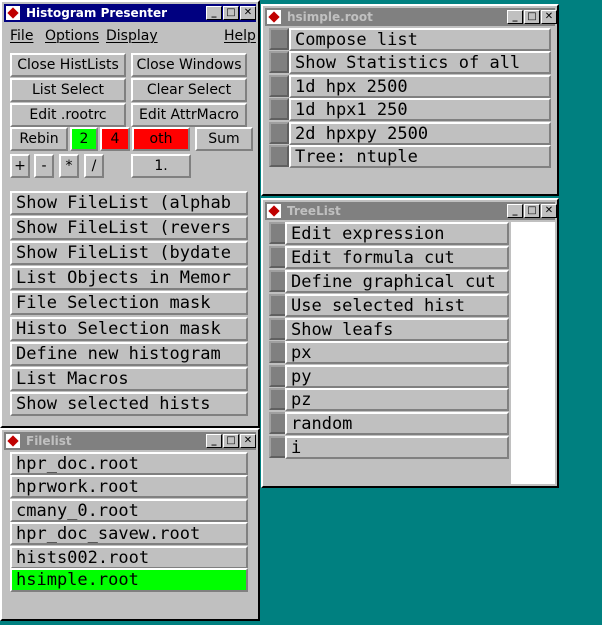  I want to click on list-macros-item: List Macros, so click(129, 379).